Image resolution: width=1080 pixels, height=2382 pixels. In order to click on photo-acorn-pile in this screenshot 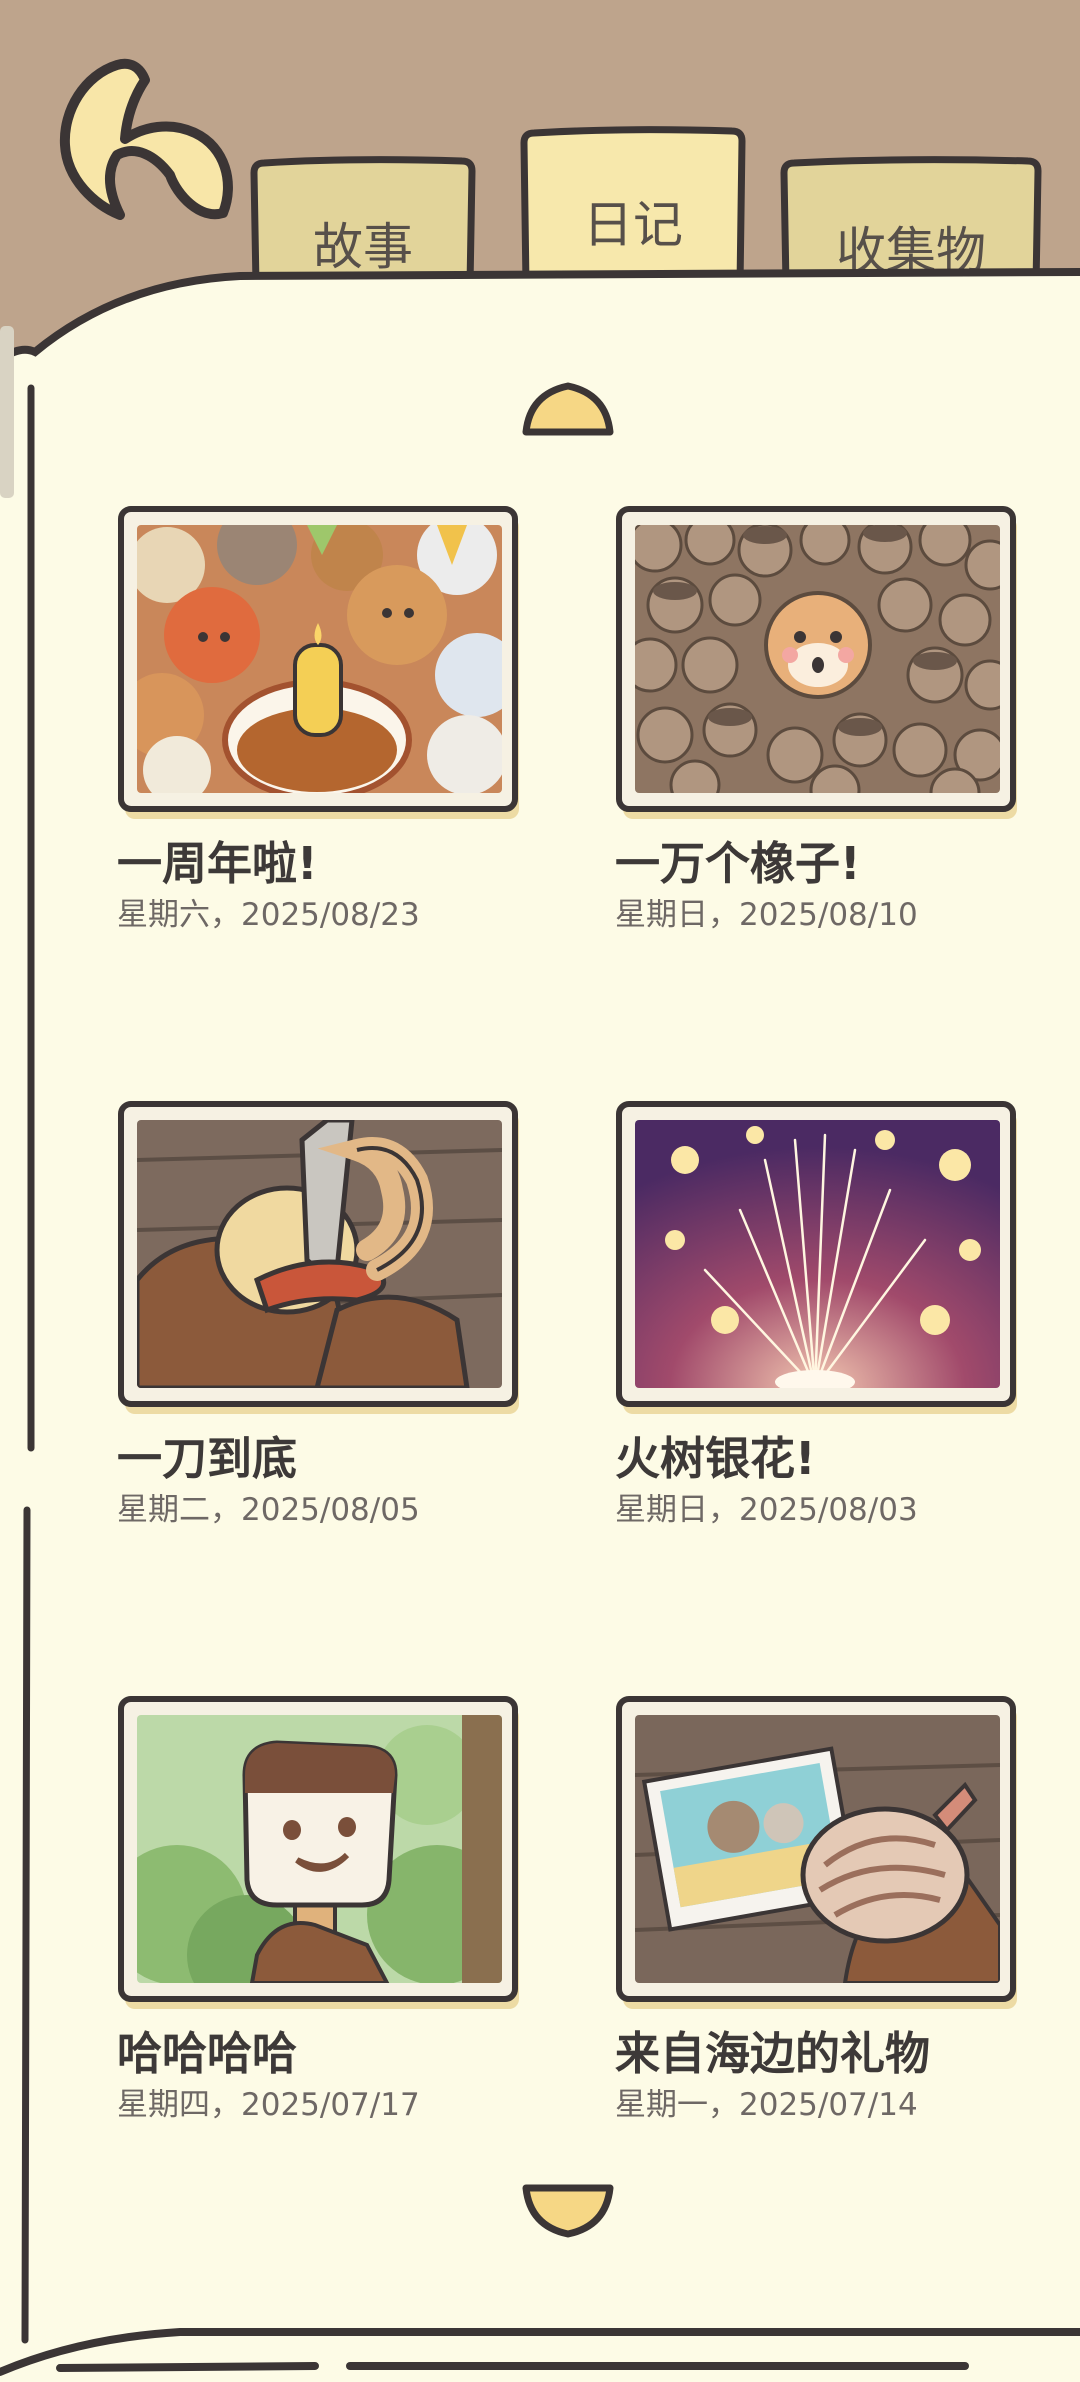, I will do `click(817, 659)`.